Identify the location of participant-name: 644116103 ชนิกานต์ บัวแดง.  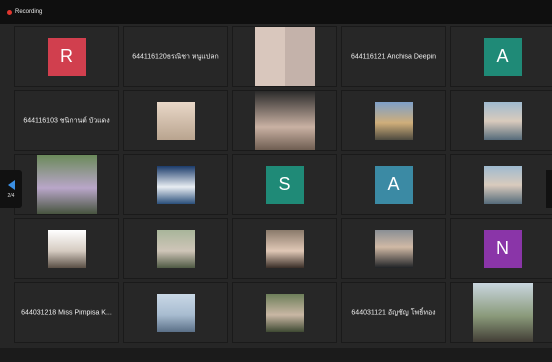
(66, 120).